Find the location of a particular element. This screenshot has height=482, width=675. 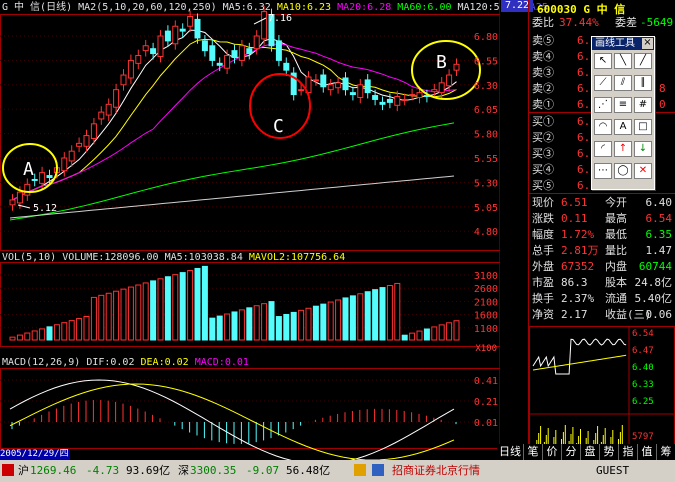

view-tab: 筹 is located at coordinates (666, 452).